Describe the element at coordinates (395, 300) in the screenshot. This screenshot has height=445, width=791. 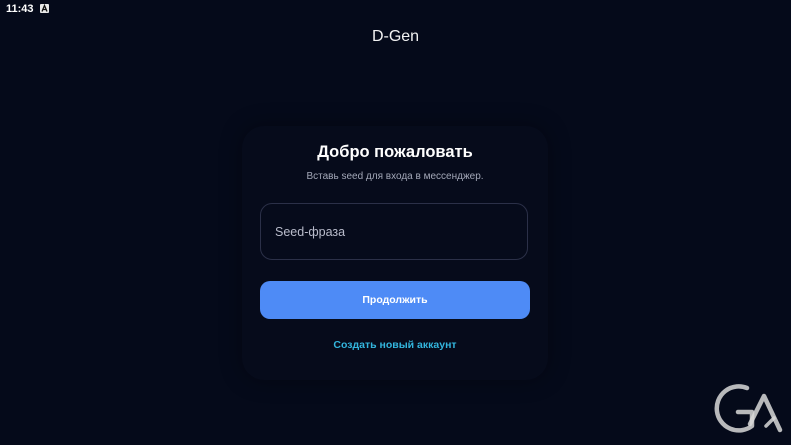
I see `continue-button: Продолжить` at that location.